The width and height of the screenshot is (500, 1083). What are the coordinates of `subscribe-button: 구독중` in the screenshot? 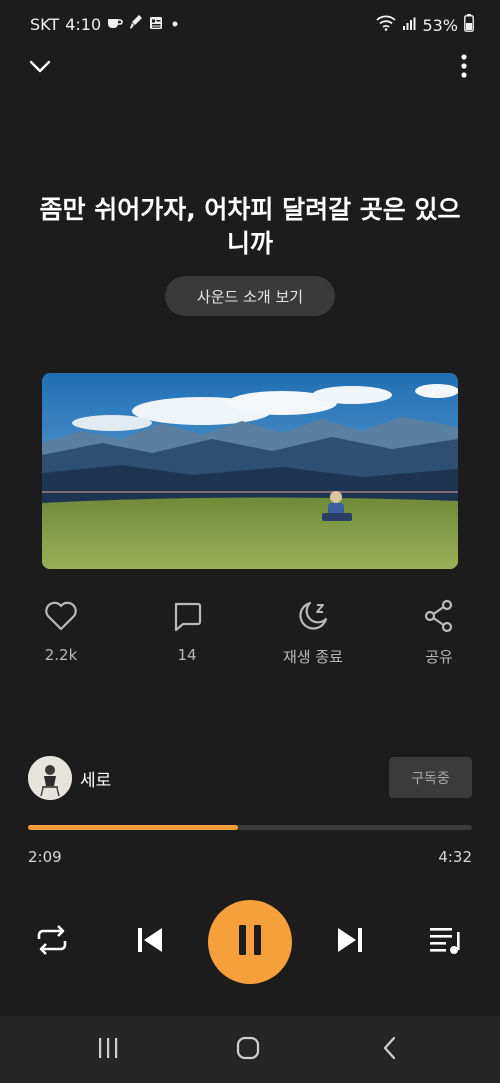 It's located at (430, 777).